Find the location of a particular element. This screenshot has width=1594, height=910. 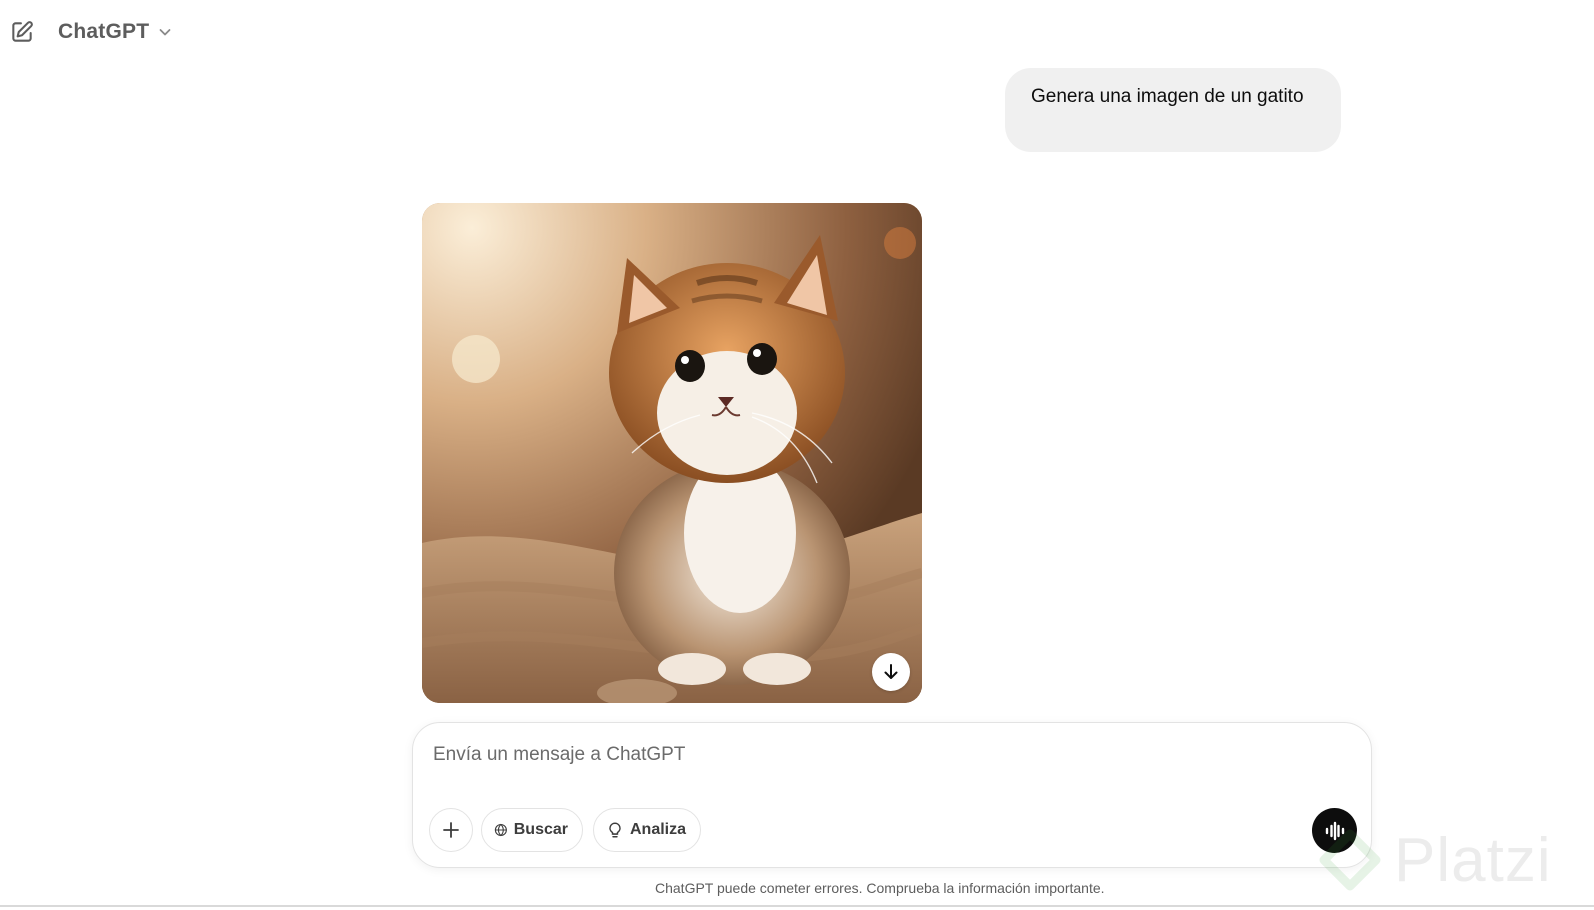

chevron-down-icon is located at coordinates (165, 32).